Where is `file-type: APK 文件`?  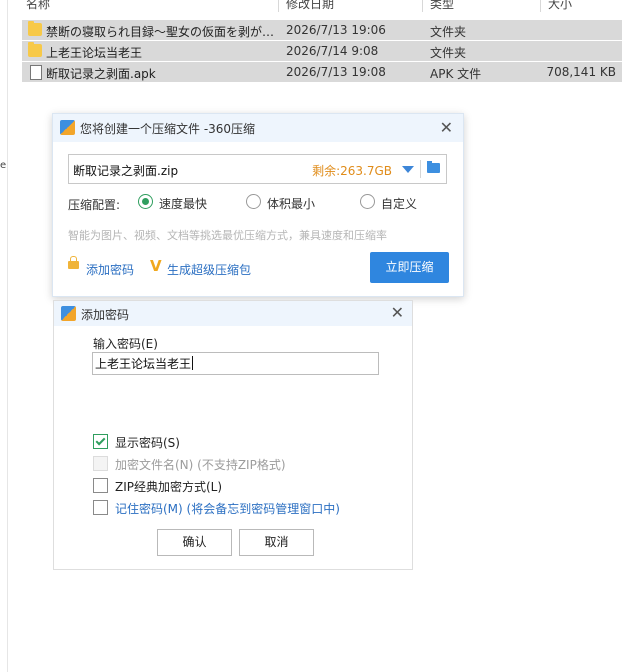
file-type: APK 文件 is located at coordinates (456, 74).